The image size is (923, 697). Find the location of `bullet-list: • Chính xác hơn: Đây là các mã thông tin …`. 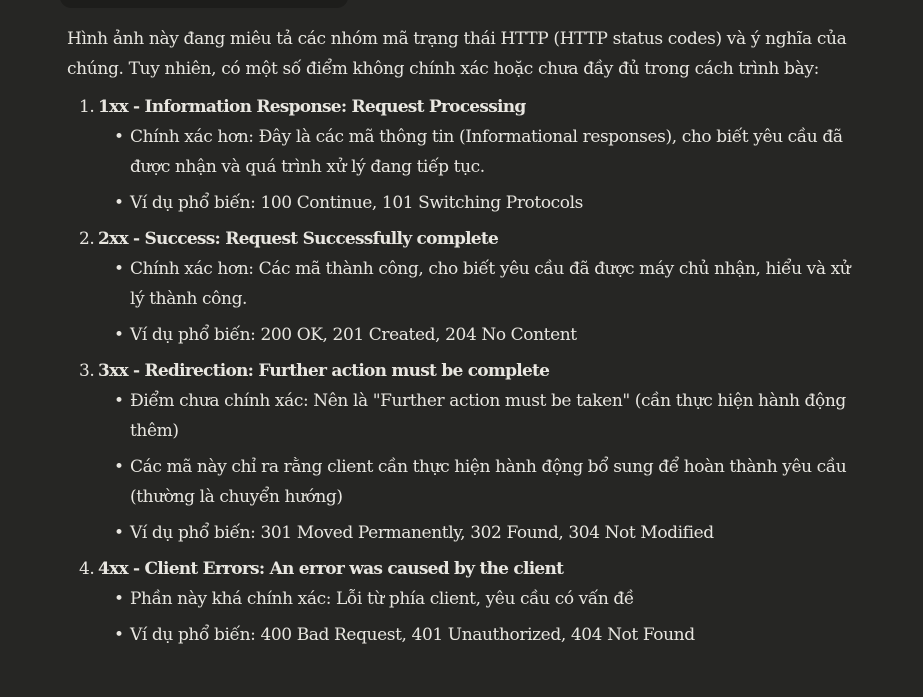

bullet-list: • Chính xác hơn: Đây là các mã thông tin … is located at coordinates (482, 170).